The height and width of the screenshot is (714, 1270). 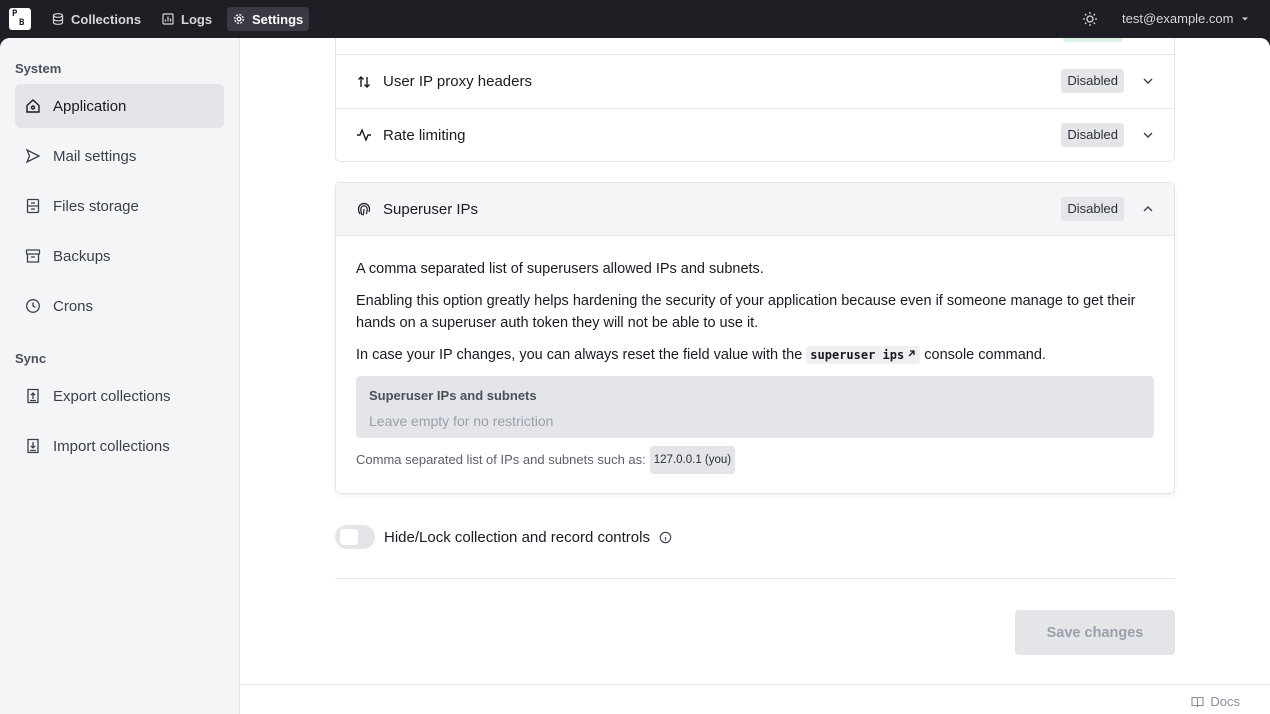 I want to click on accordion-previous-item, so click(x=755, y=46).